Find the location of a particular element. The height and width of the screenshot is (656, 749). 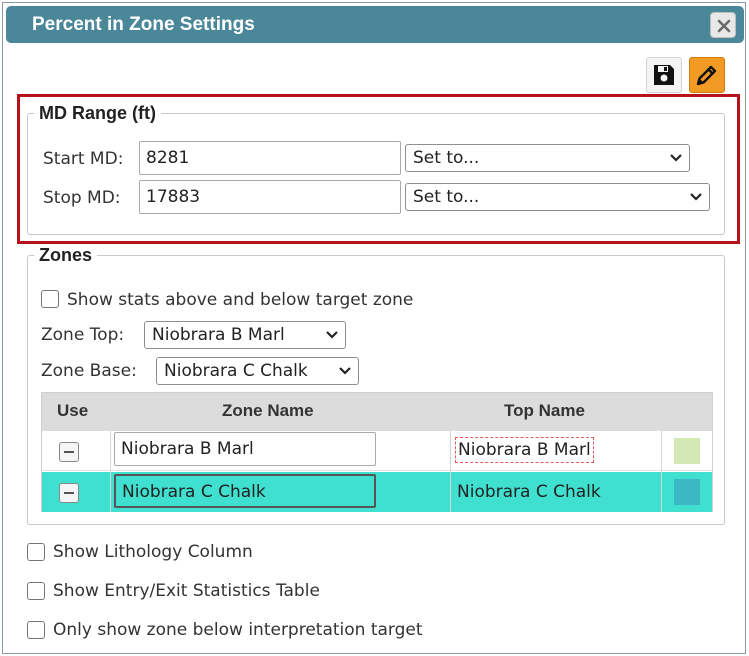

top-name-cell: Niobrara B Marl is located at coordinates (524, 450).